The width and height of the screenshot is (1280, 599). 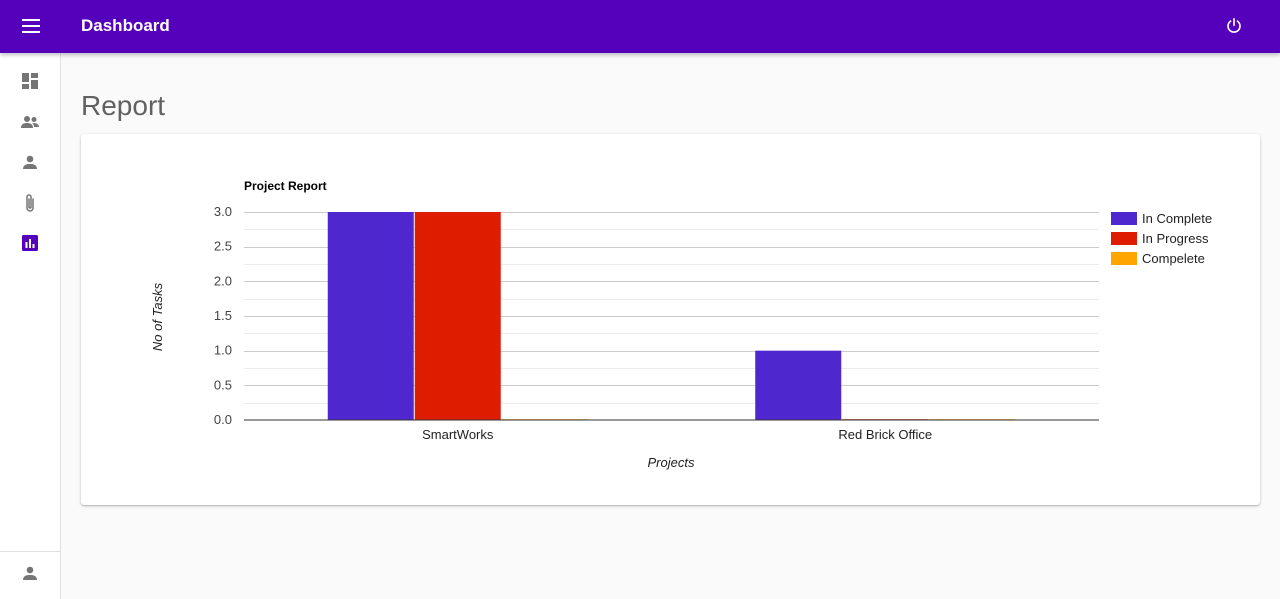 I want to click on x-category-label: SmartWorks, so click(x=458, y=434).